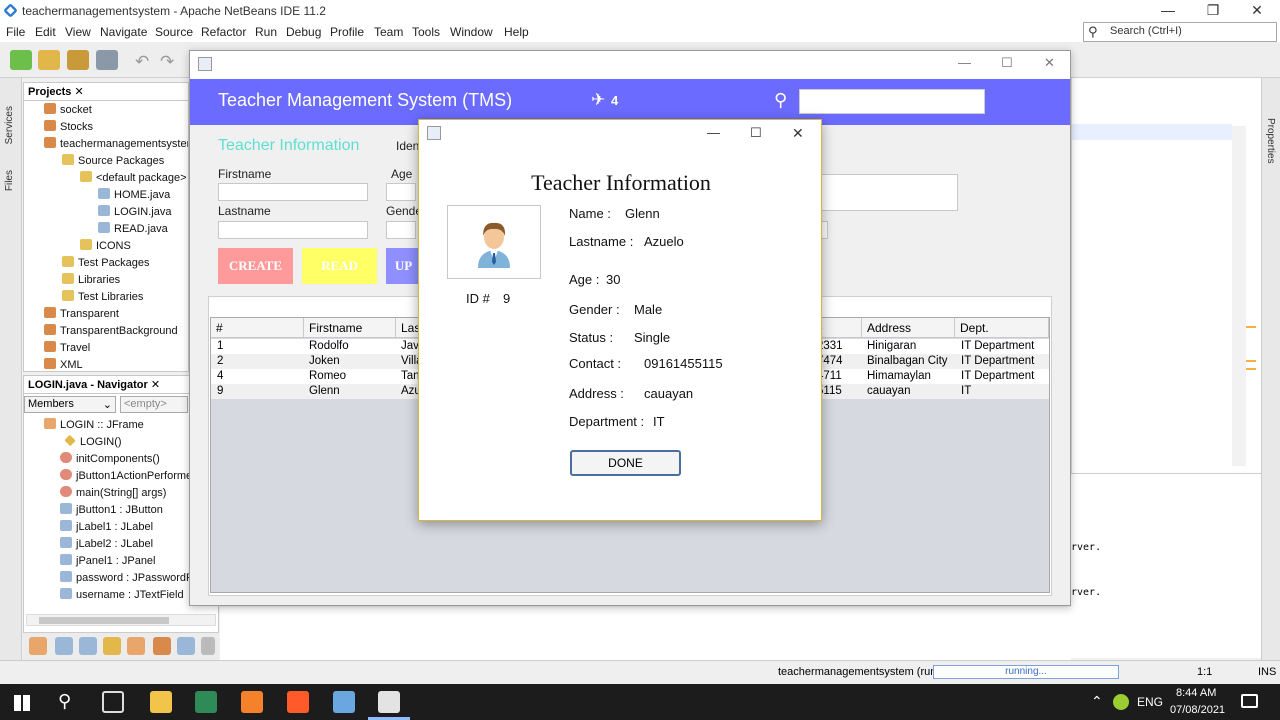 This screenshot has width=1280, height=720. What do you see at coordinates (186, 646) in the screenshot?
I see `sort-source-icon` at bounding box center [186, 646].